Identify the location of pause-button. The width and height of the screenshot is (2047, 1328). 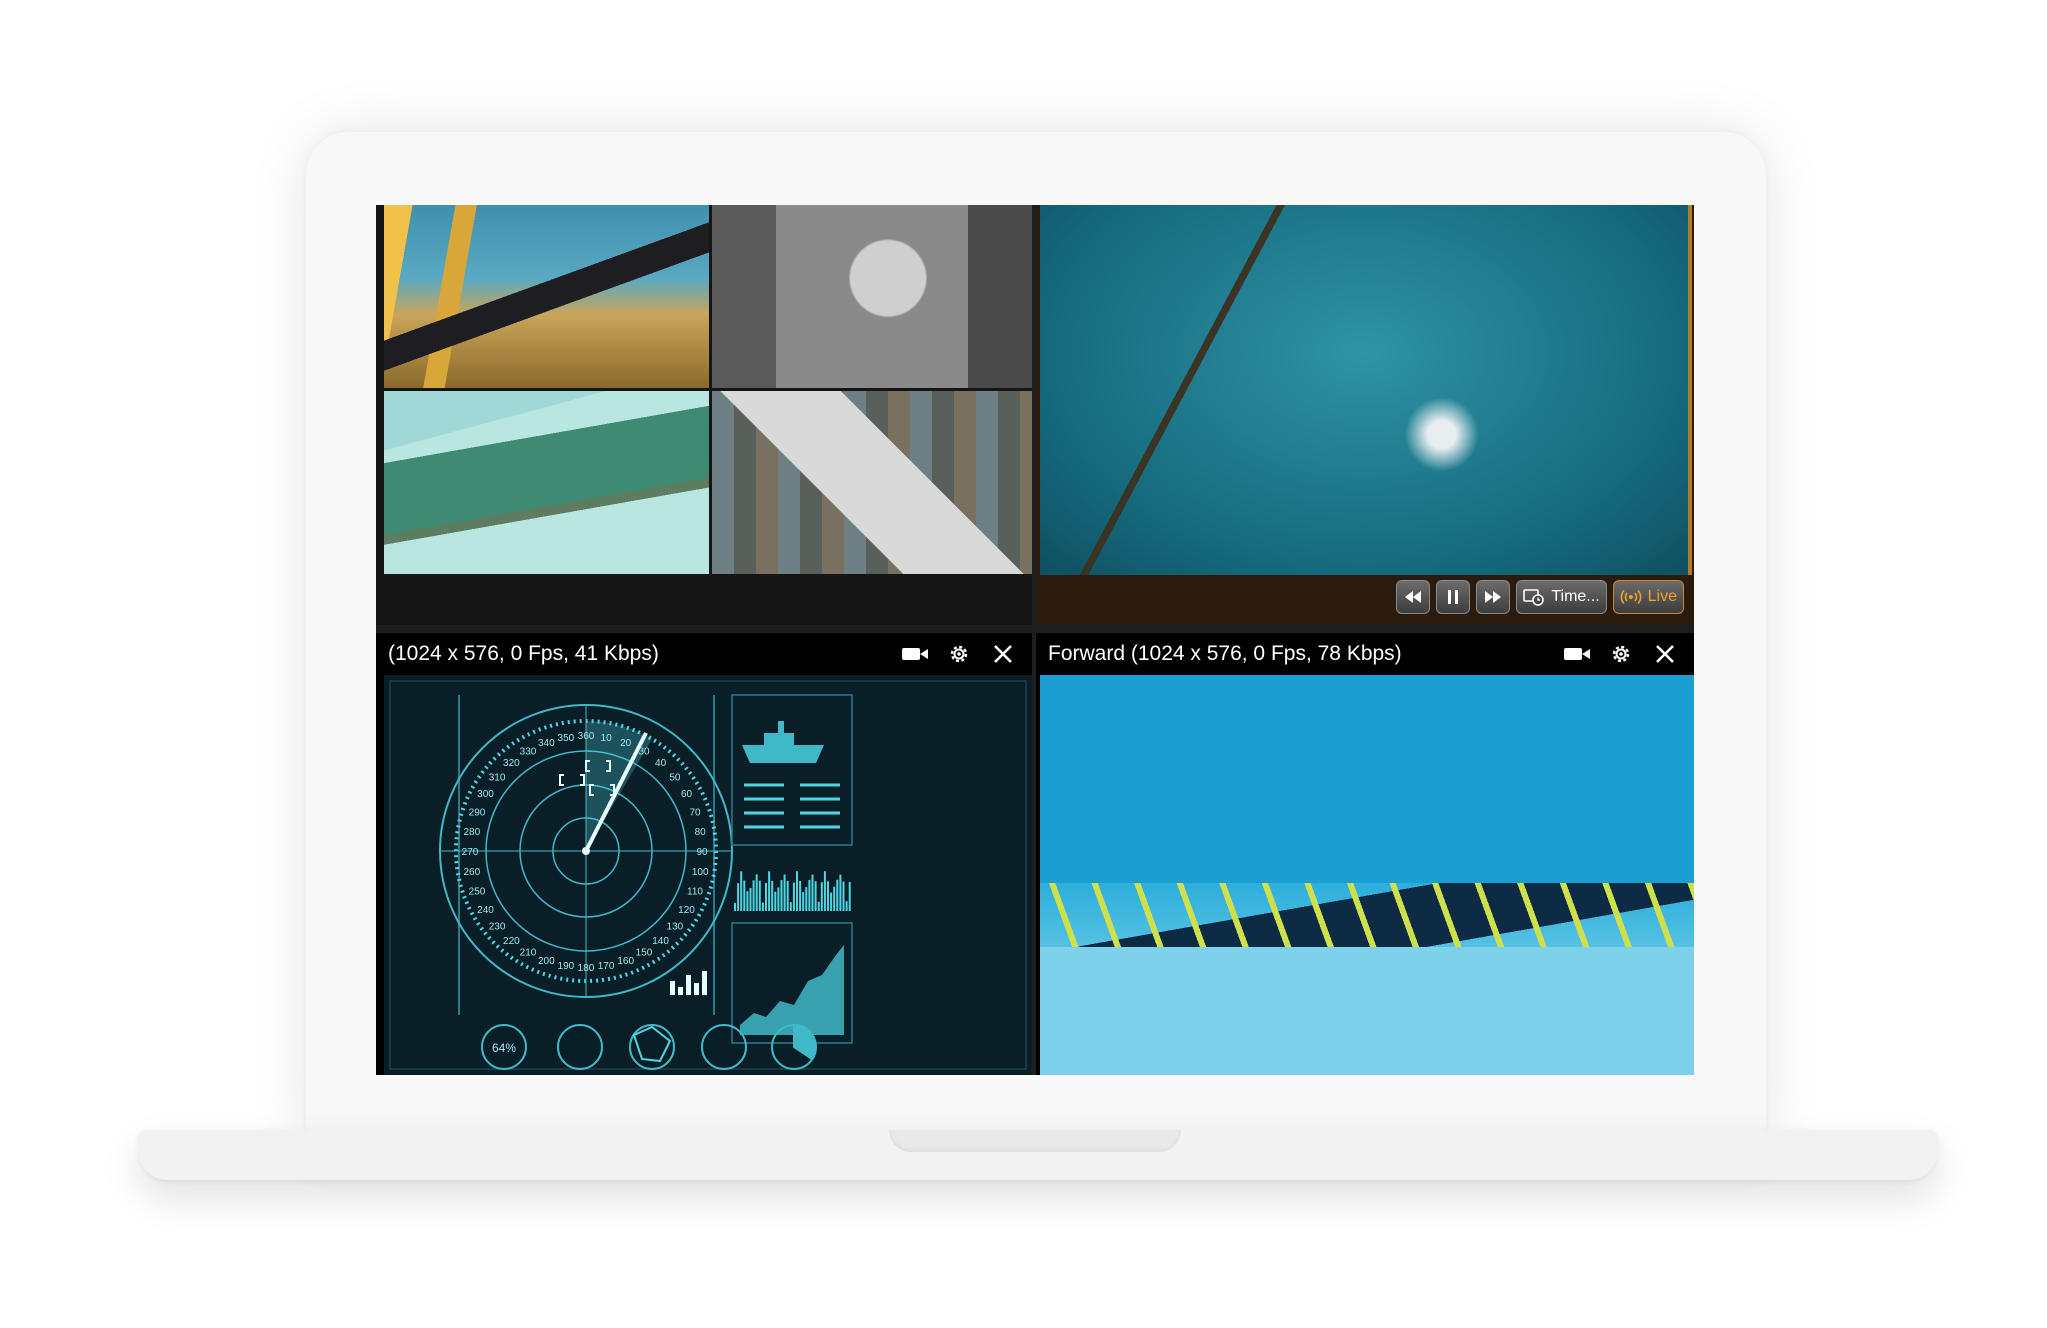
(1453, 597).